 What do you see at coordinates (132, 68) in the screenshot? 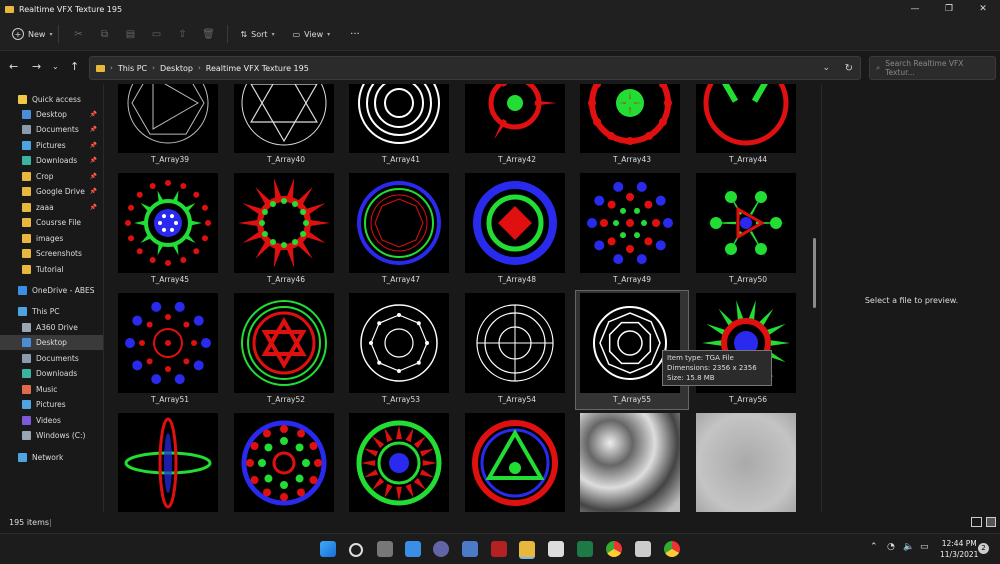
I see `breadcrumb-this-pc: This PC` at bounding box center [132, 68].